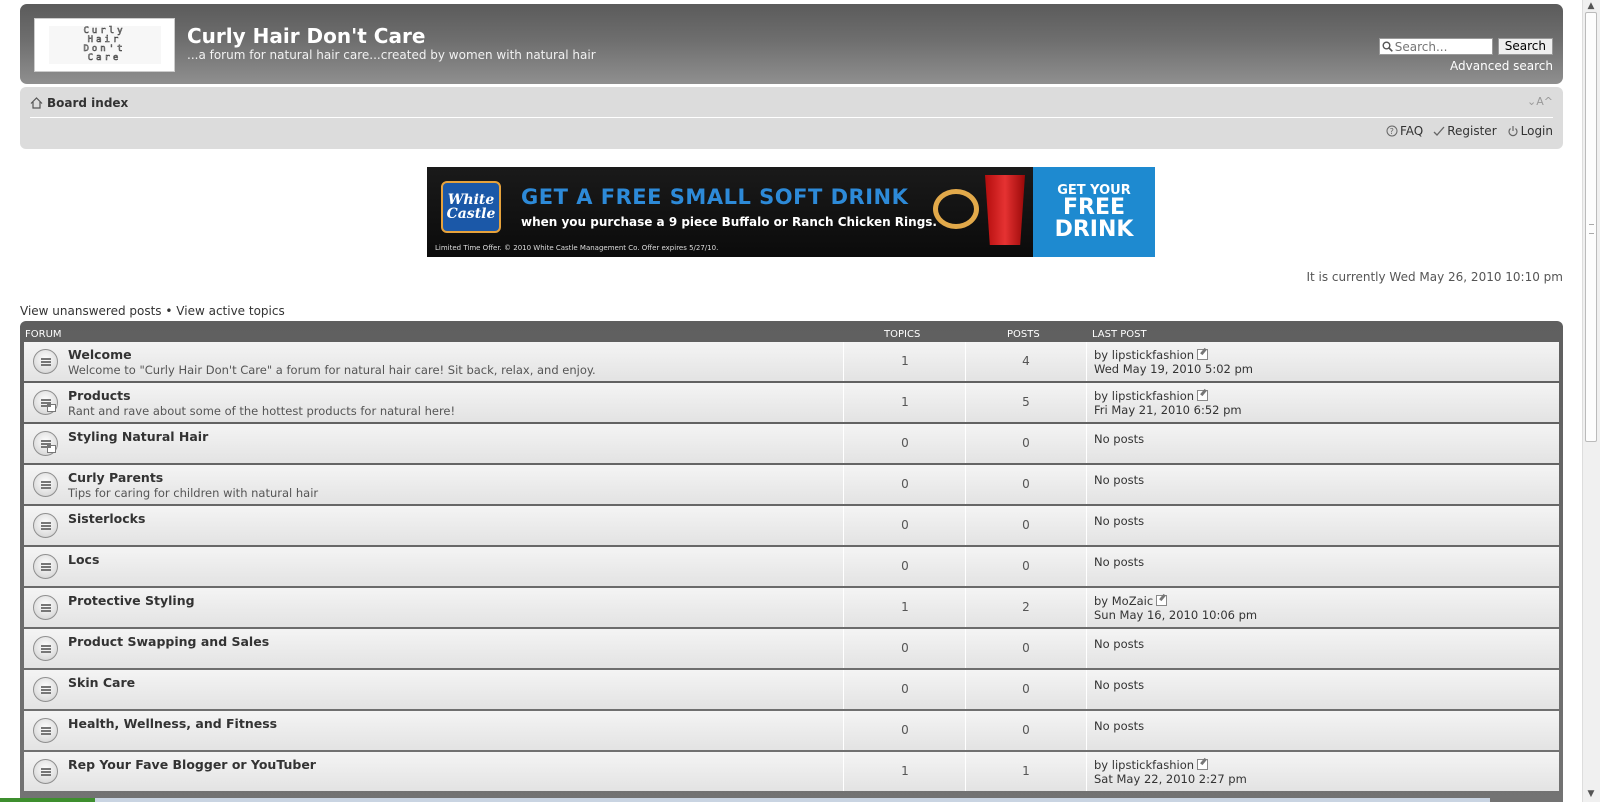 The width and height of the screenshot is (1600, 802). What do you see at coordinates (1168, 410) in the screenshot?
I see `last-post-date: Fri May 21, 2010 6:52 pm` at bounding box center [1168, 410].